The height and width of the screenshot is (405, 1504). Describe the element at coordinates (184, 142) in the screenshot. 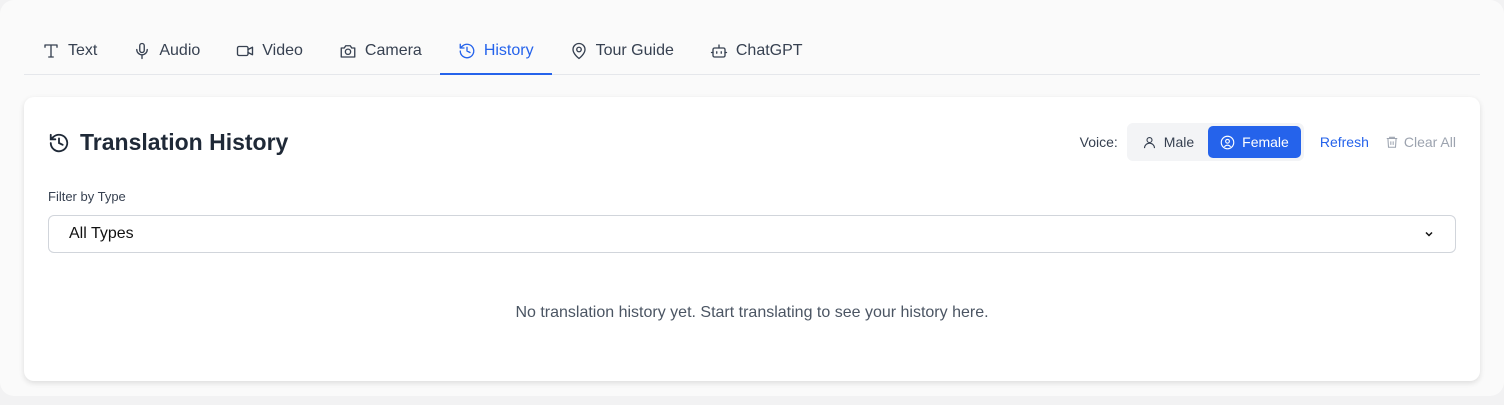

I see `title-text: Translation History` at that location.